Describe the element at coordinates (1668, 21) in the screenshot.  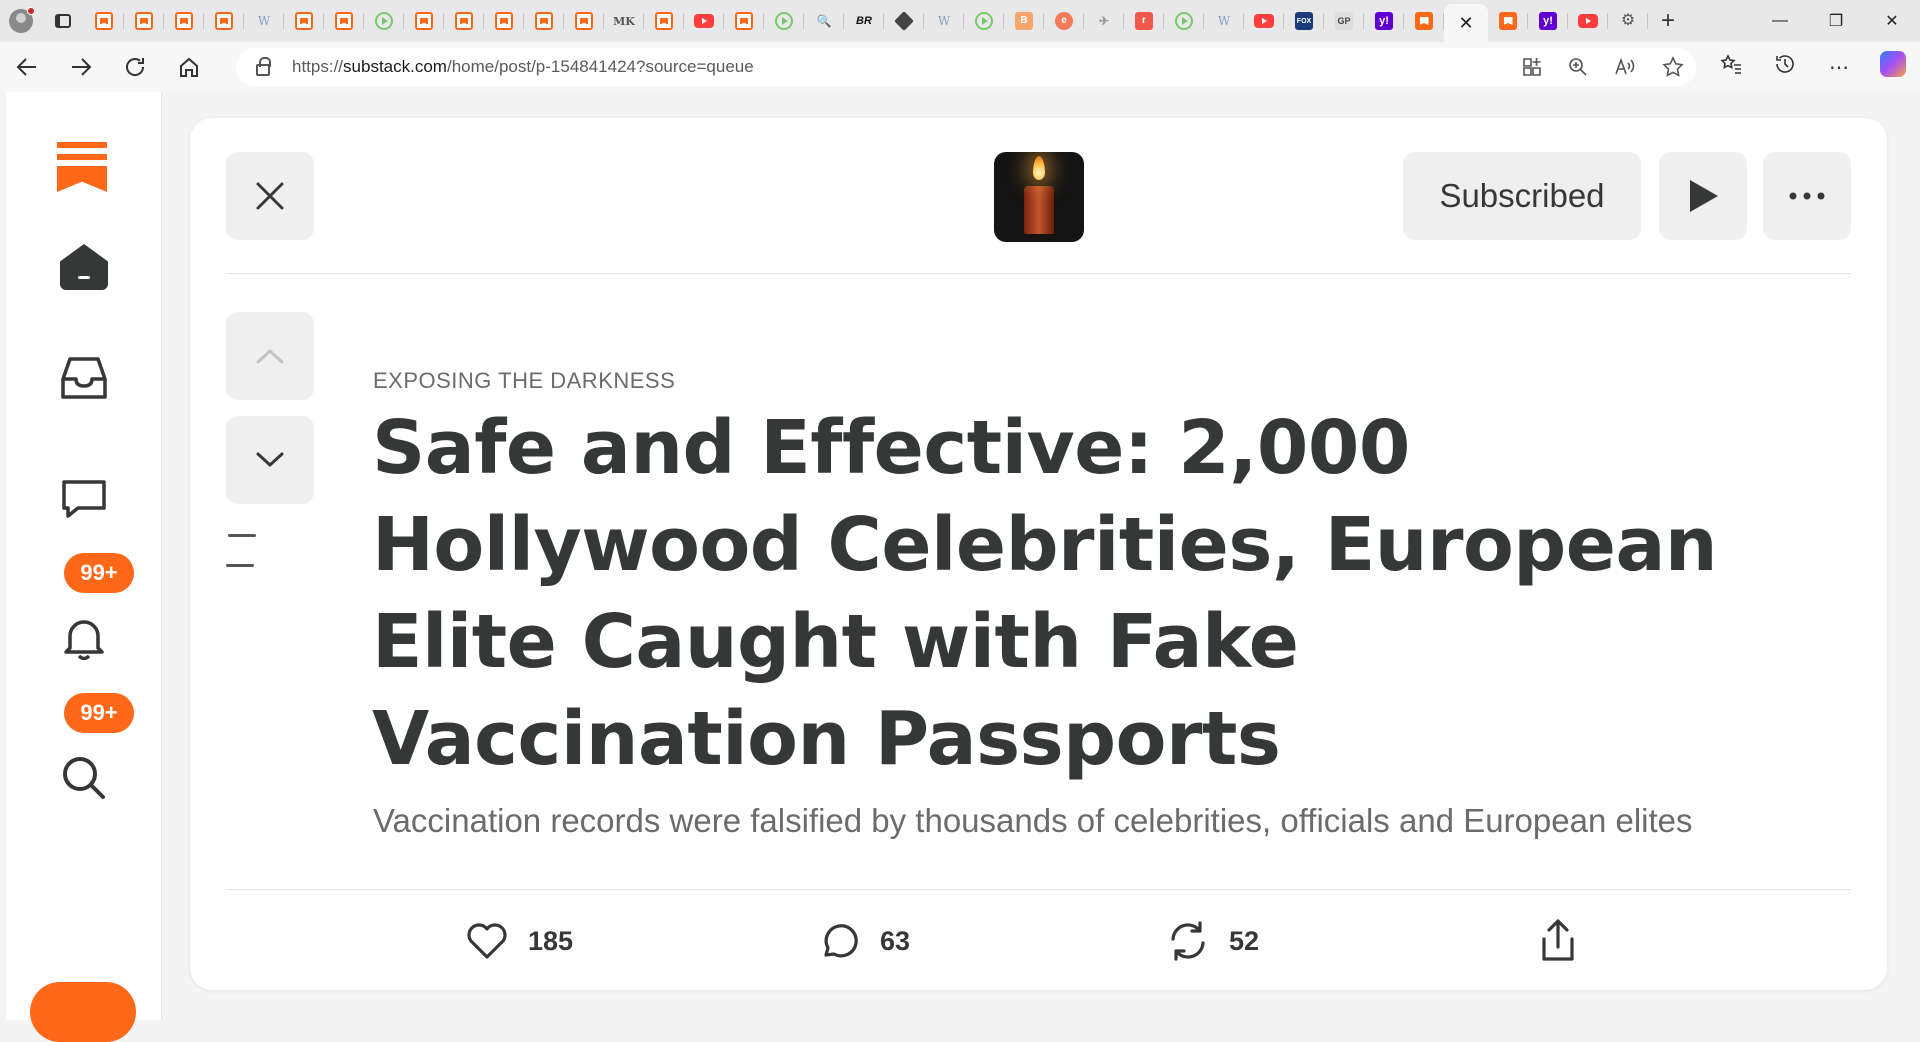
I see `new-tab-button: +` at that location.